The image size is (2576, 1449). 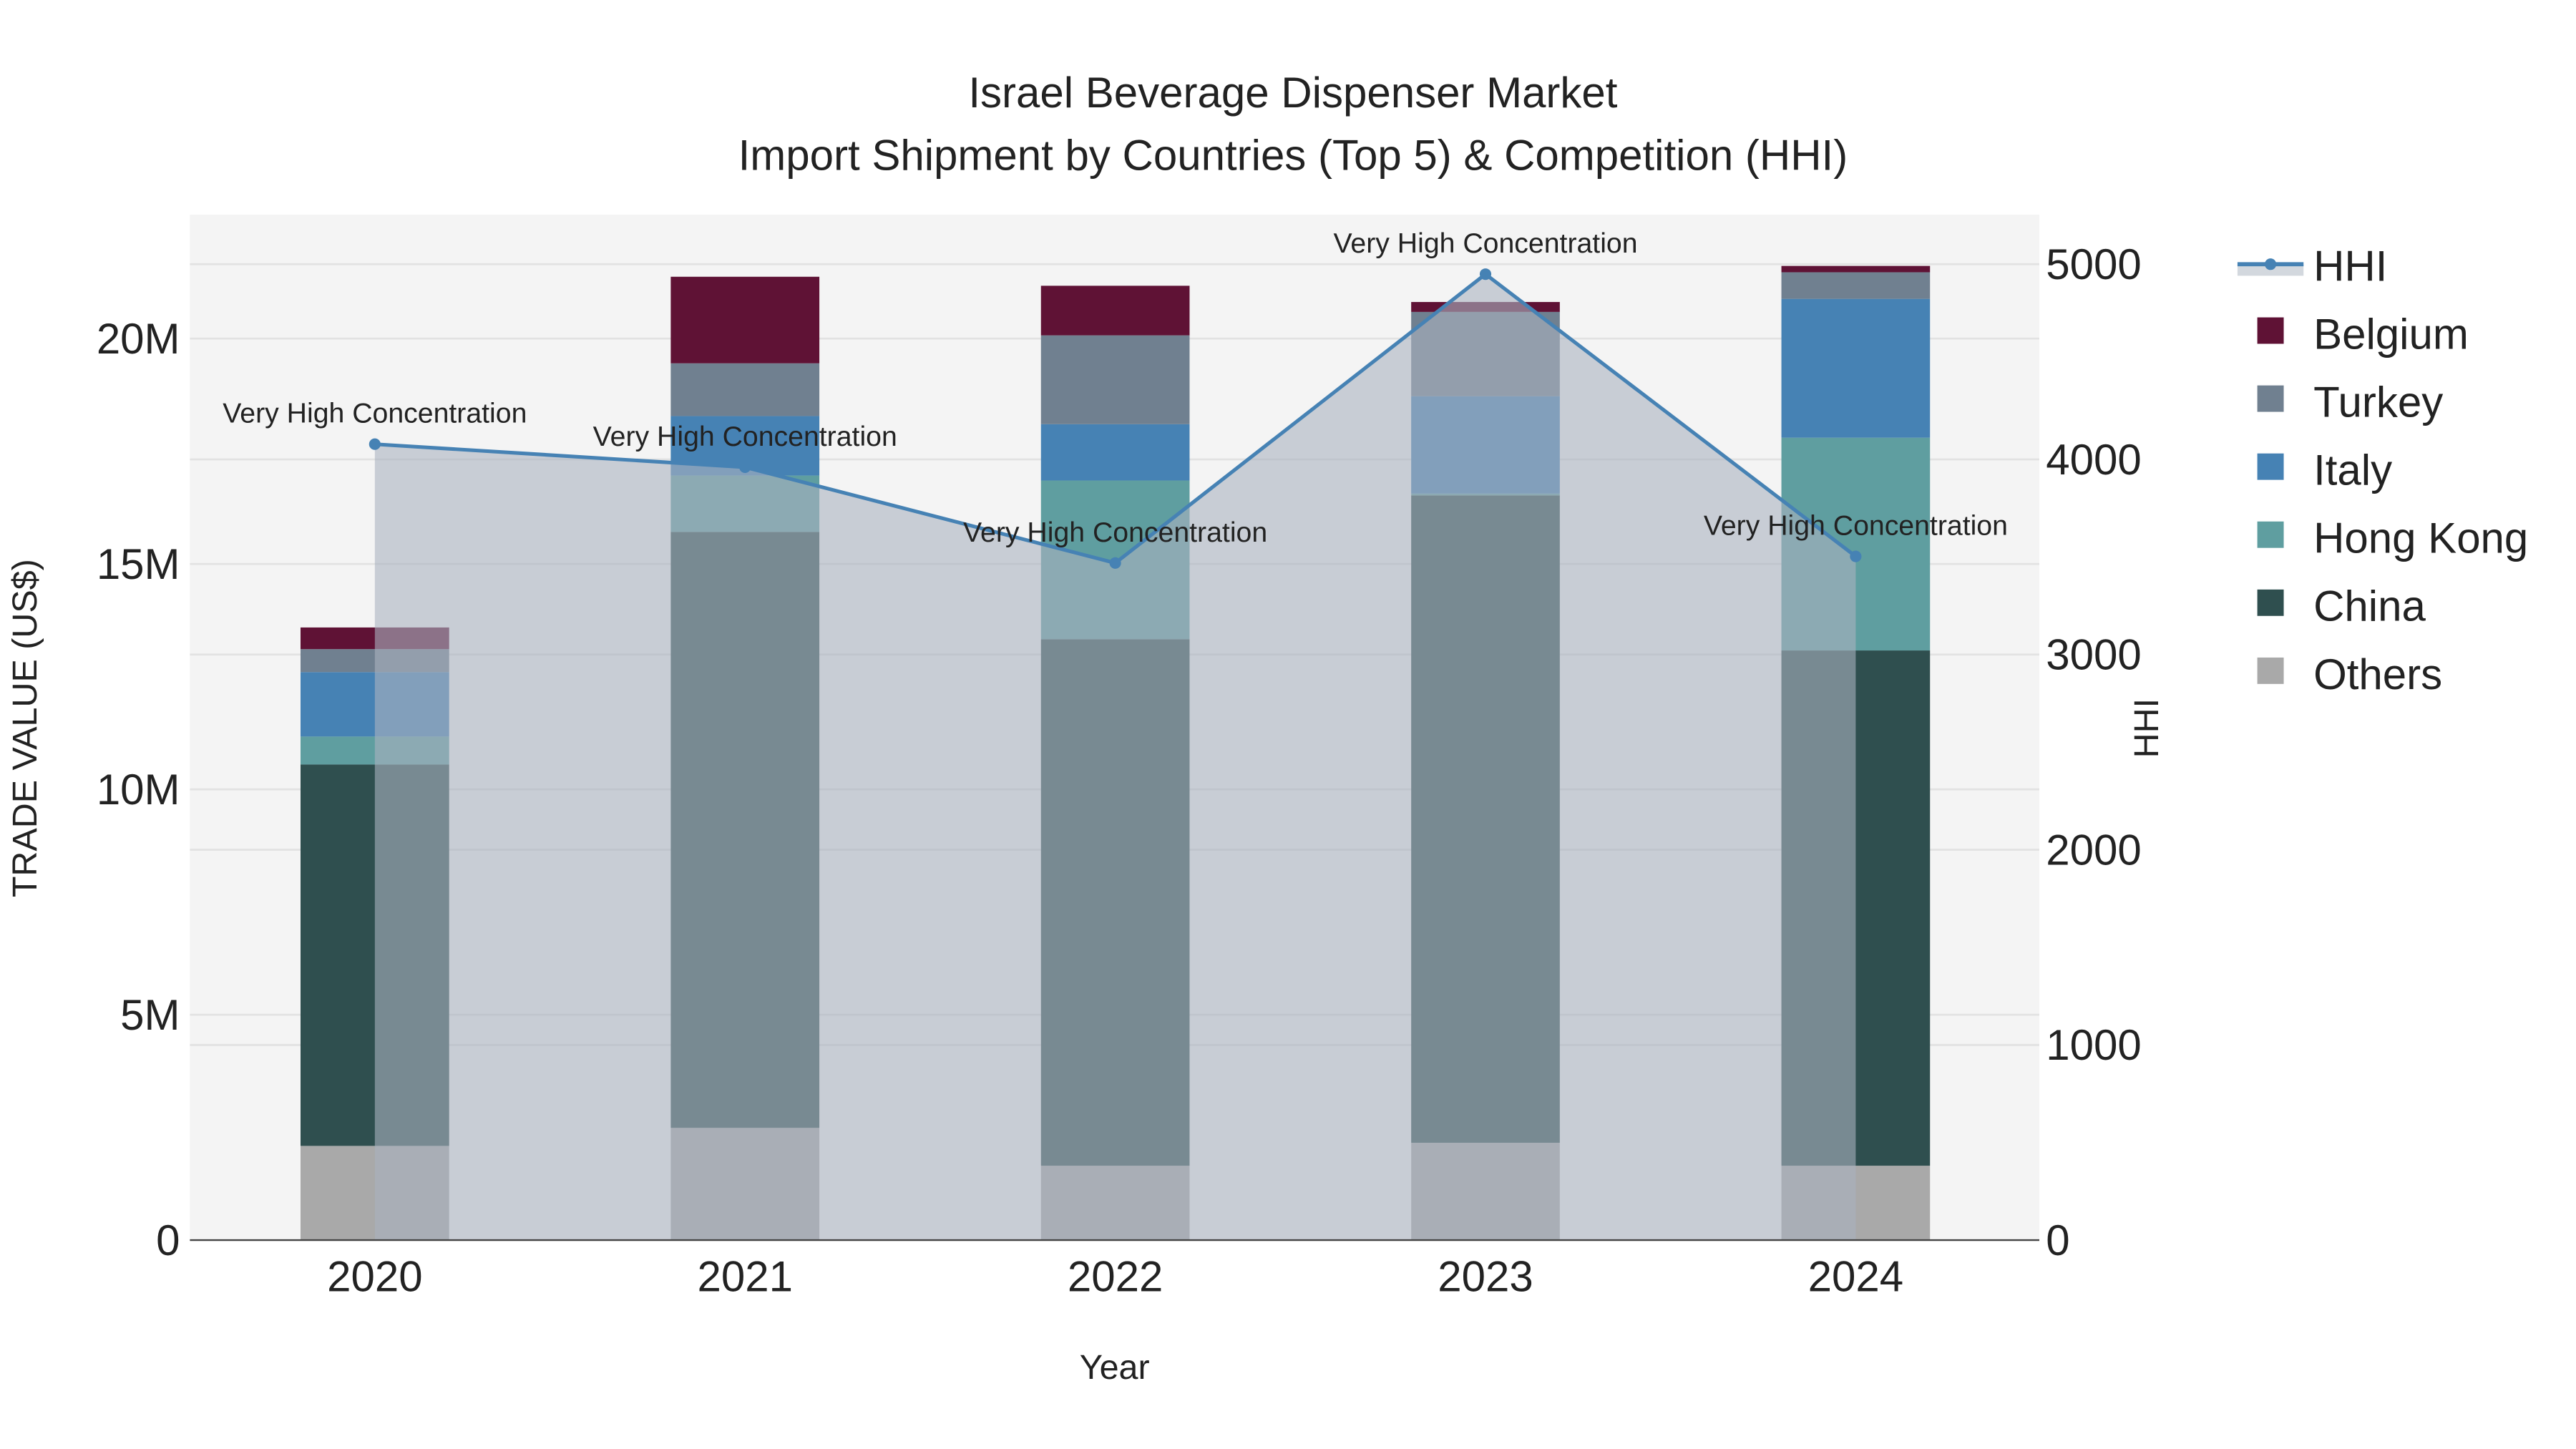 I want to click on legend-swatch-turkey, so click(x=2270, y=398).